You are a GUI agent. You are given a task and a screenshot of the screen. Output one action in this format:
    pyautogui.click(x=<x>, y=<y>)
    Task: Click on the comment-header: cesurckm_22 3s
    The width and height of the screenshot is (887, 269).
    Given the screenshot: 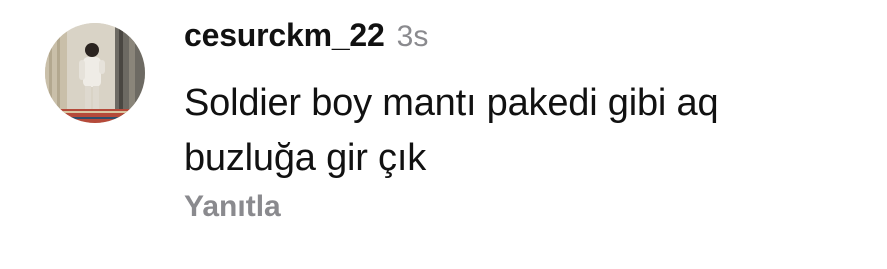 What is the action you would take?
    pyautogui.click(x=306, y=39)
    